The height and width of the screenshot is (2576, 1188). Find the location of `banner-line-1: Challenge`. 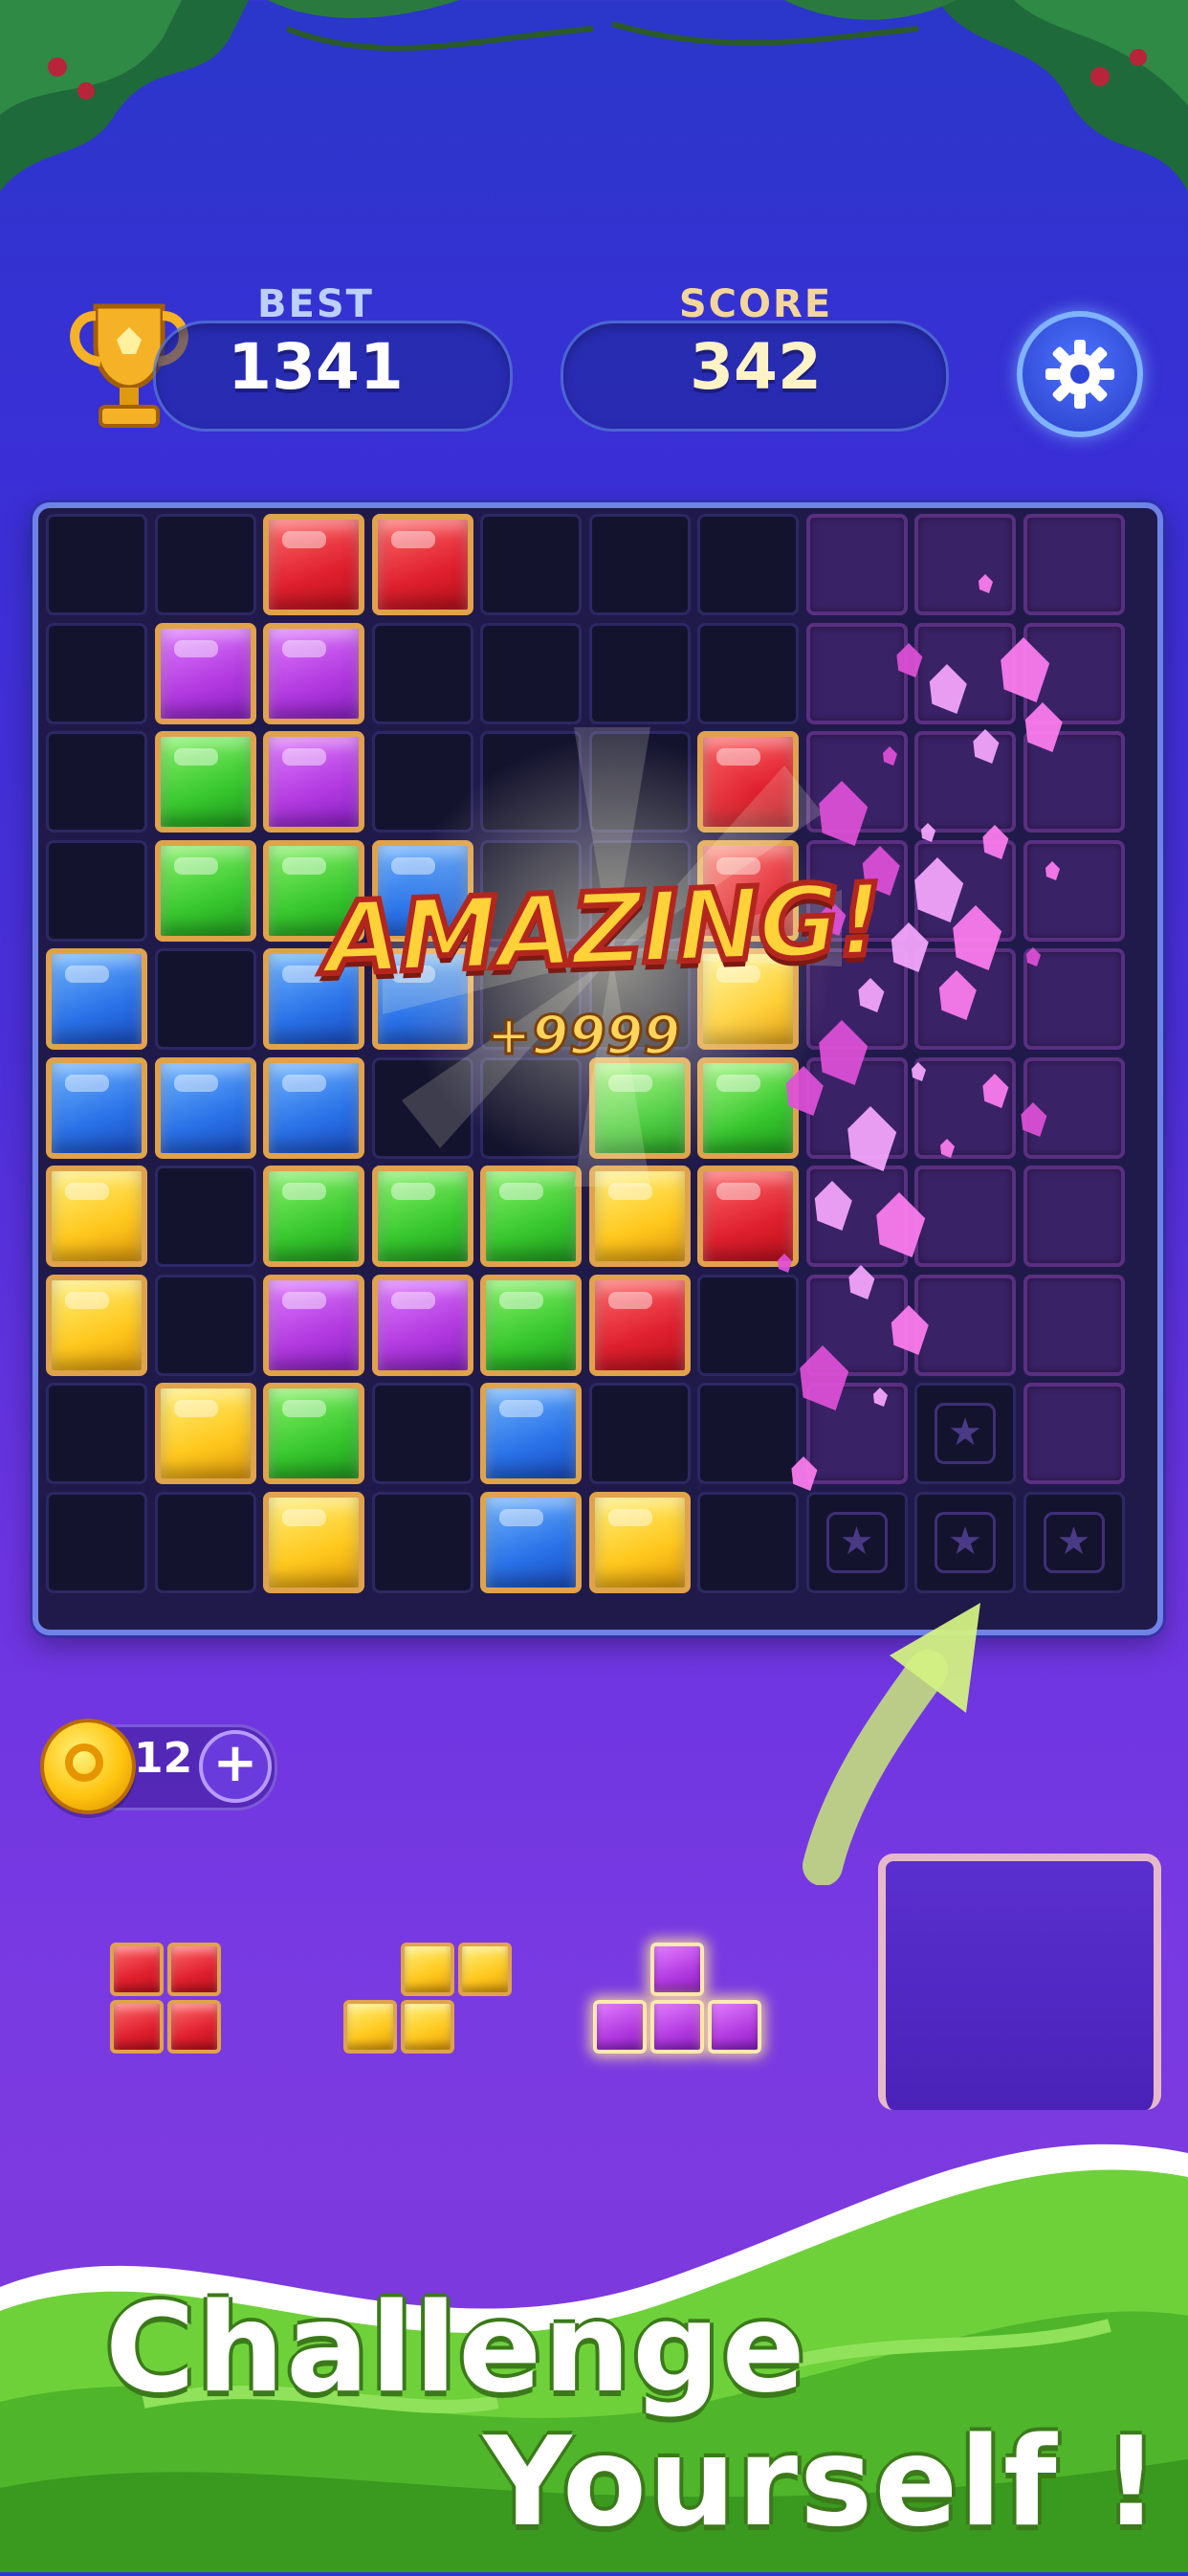

banner-line-1: Challenge is located at coordinates (456, 2348).